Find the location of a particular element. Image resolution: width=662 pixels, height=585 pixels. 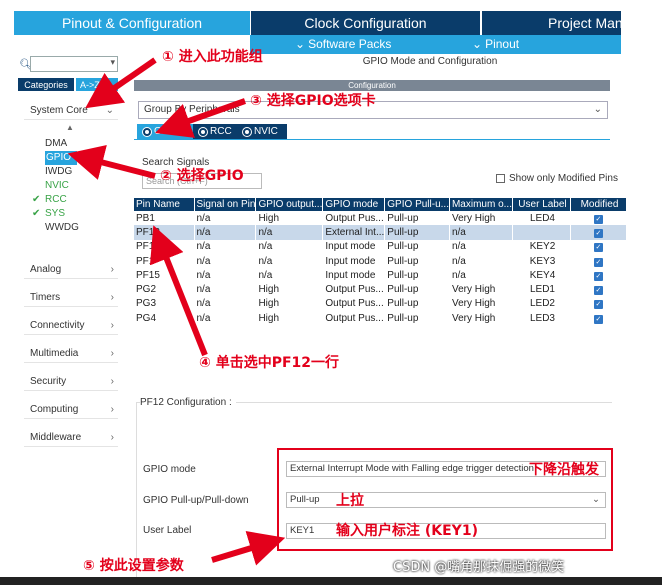

sidebar-item-nvic: NVIC is located at coordinates (62, 186).